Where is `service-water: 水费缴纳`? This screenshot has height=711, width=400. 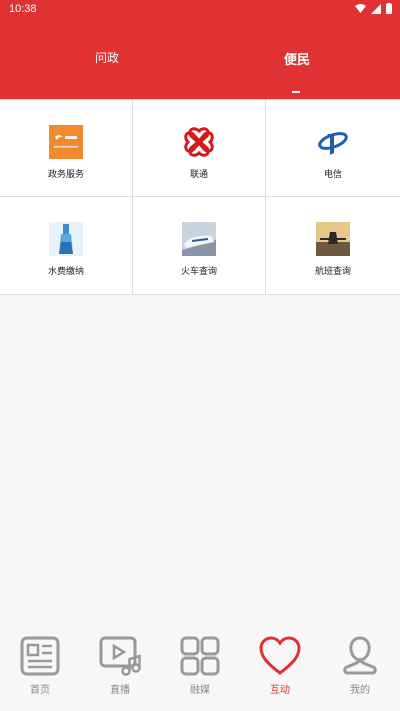 service-water: 水费缴纳 is located at coordinates (66, 245).